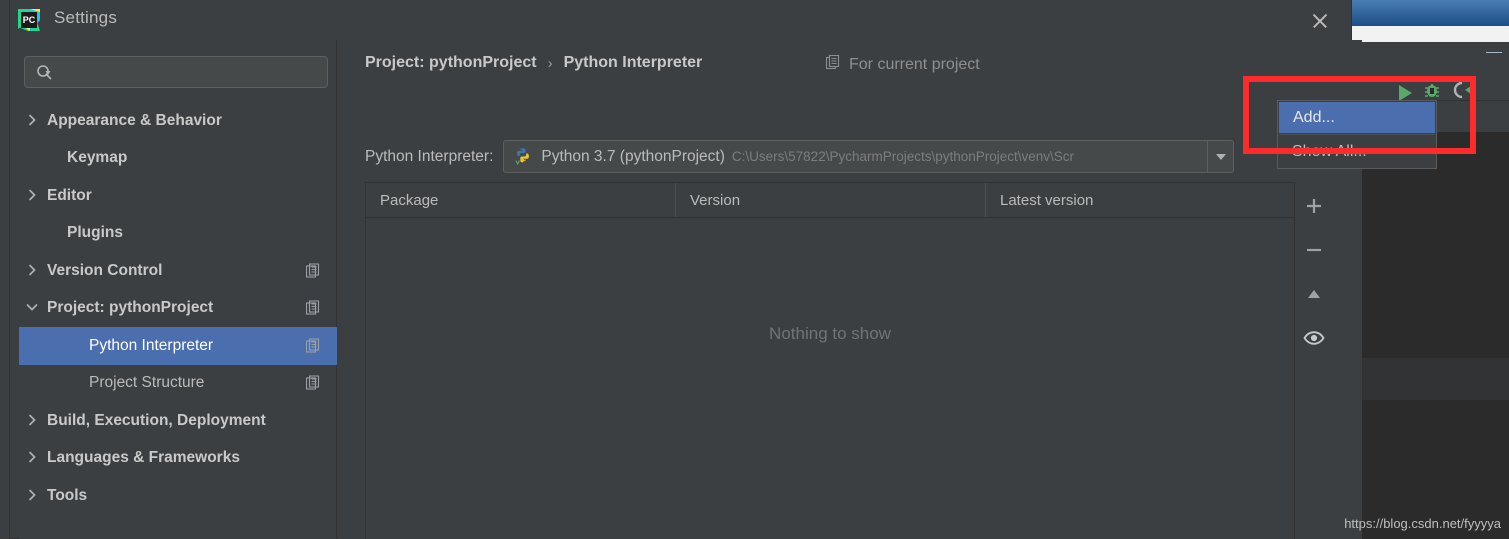 The image size is (1509, 539). Describe the element at coordinates (151, 345) in the screenshot. I see `sidebar-item-label: Python Interpreter` at that location.